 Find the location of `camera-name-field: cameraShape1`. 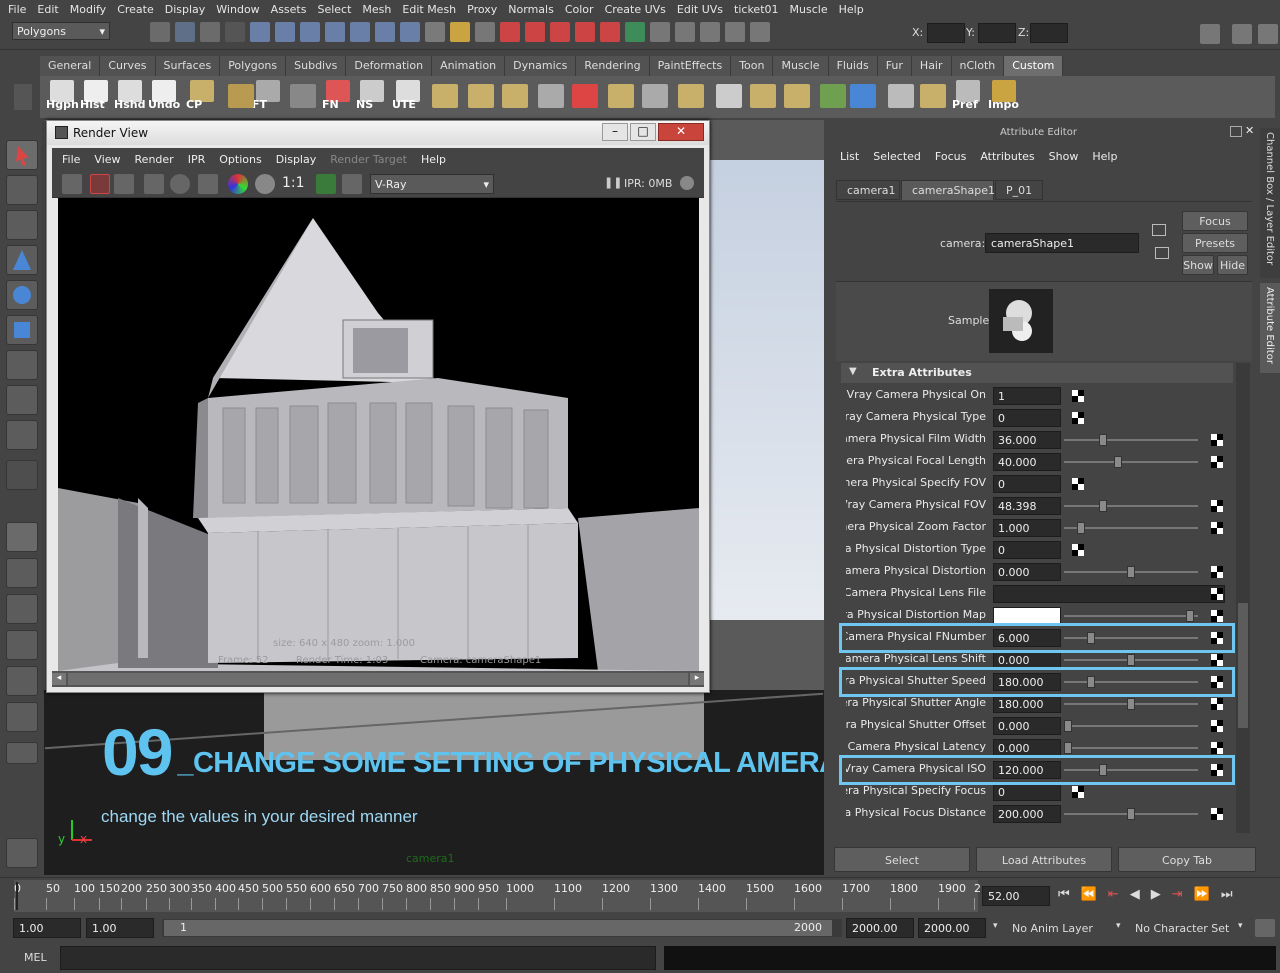

camera-name-field: cameraShape1 is located at coordinates (1062, 243).